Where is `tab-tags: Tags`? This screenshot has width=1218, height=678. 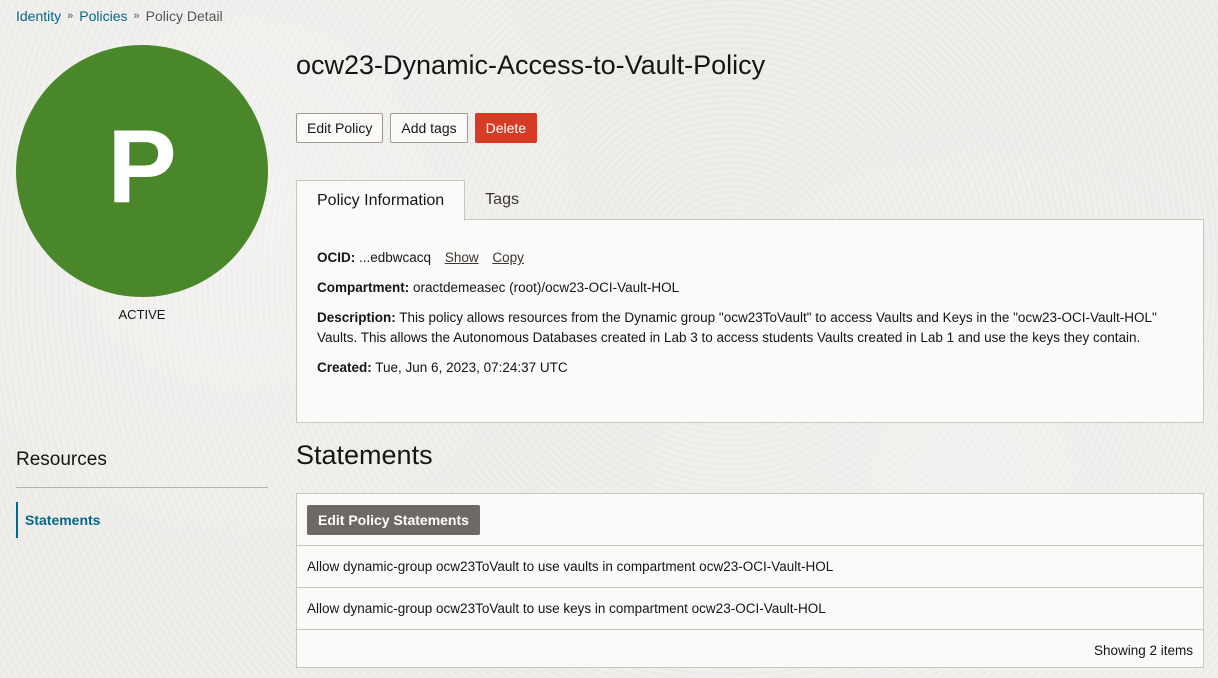 tab-tags: Tags is located at coordinates (502, 200).